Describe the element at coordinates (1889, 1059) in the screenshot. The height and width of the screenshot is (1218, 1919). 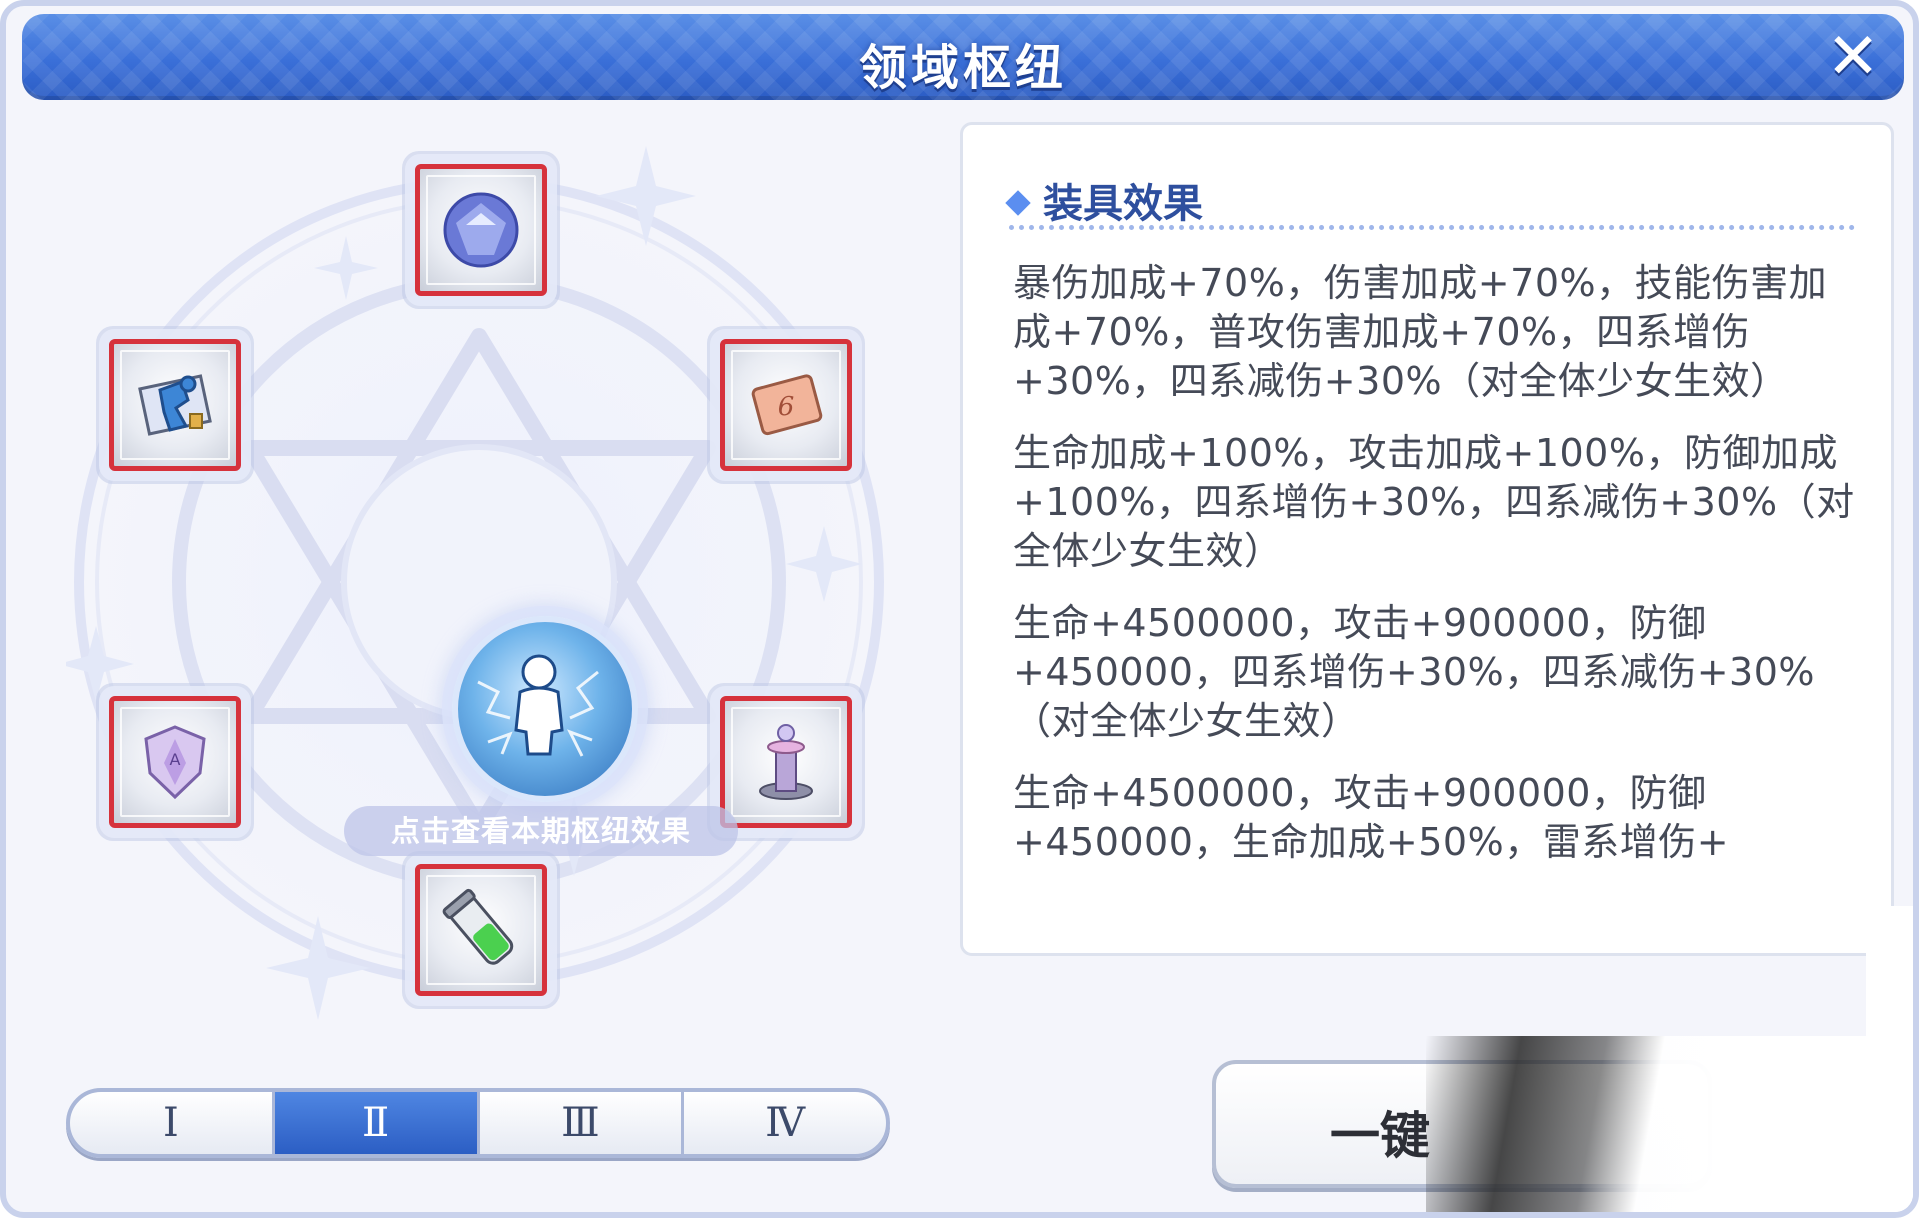
I see `overlay-fade` at that location.